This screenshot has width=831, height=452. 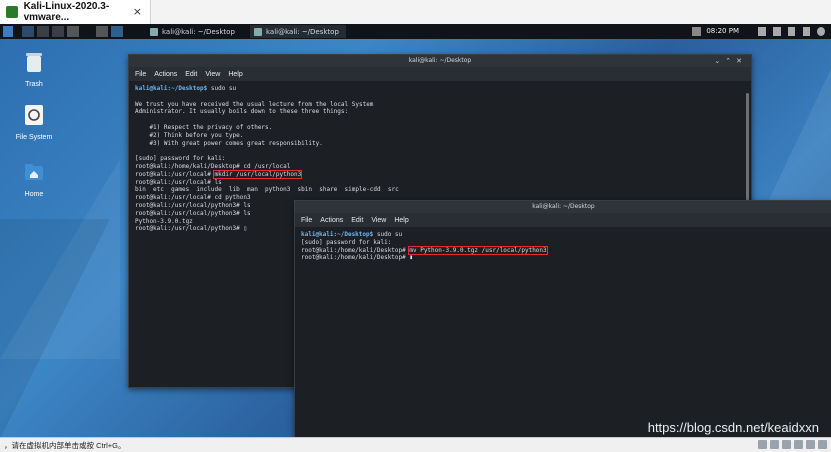 I want to click on vm-logo-icon, so click(x=12, y=12).